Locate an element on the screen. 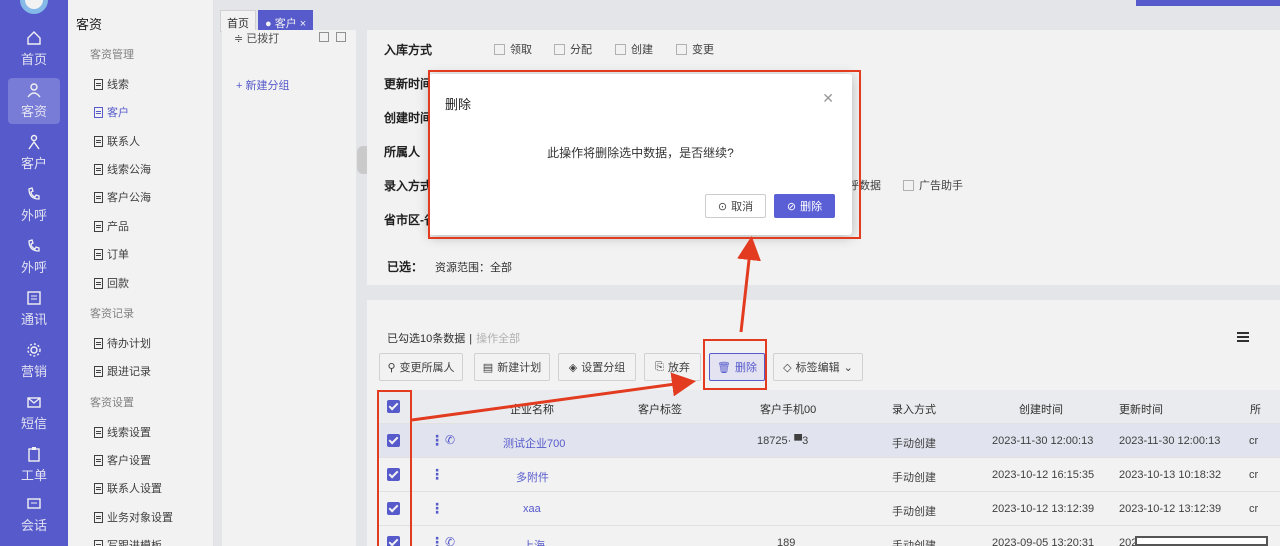  group-called: ≑ 已拨打 is located at coordinates (290, 38).